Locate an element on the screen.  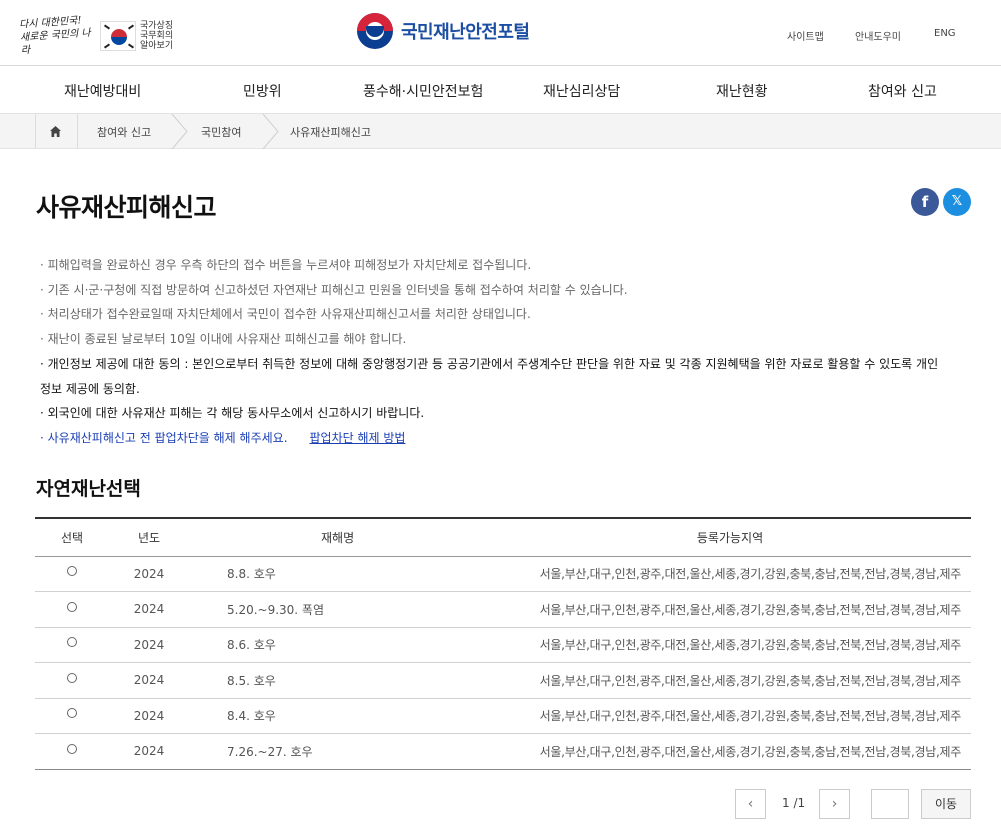
sitemap-link: 사이트맵 is located at coordinates (805, 35).